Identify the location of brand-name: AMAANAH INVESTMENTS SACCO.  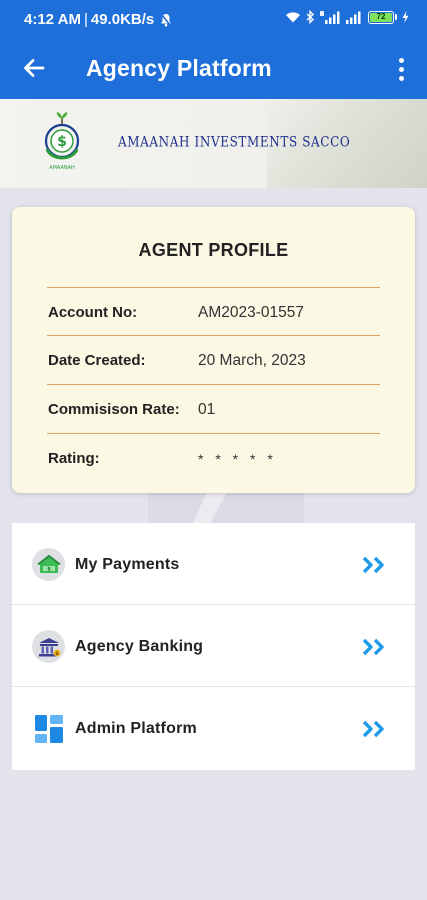
(234, 142).